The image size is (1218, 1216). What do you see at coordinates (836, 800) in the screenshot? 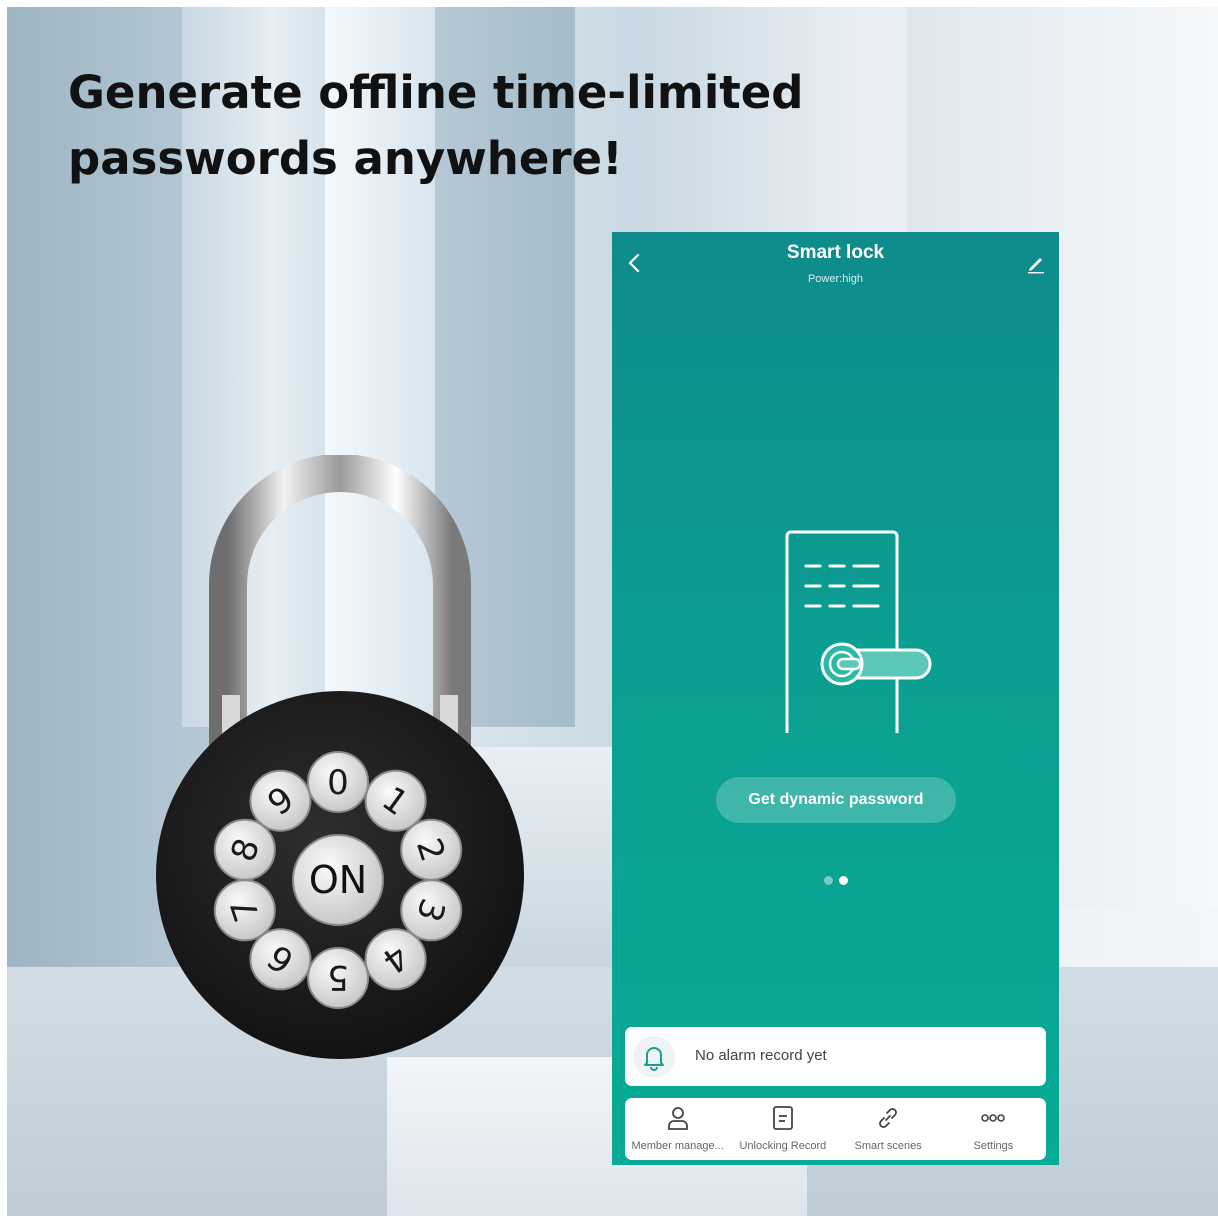
I see `get-dynamic-password-button: Get dynamic password` at bounding box center [836, 800].